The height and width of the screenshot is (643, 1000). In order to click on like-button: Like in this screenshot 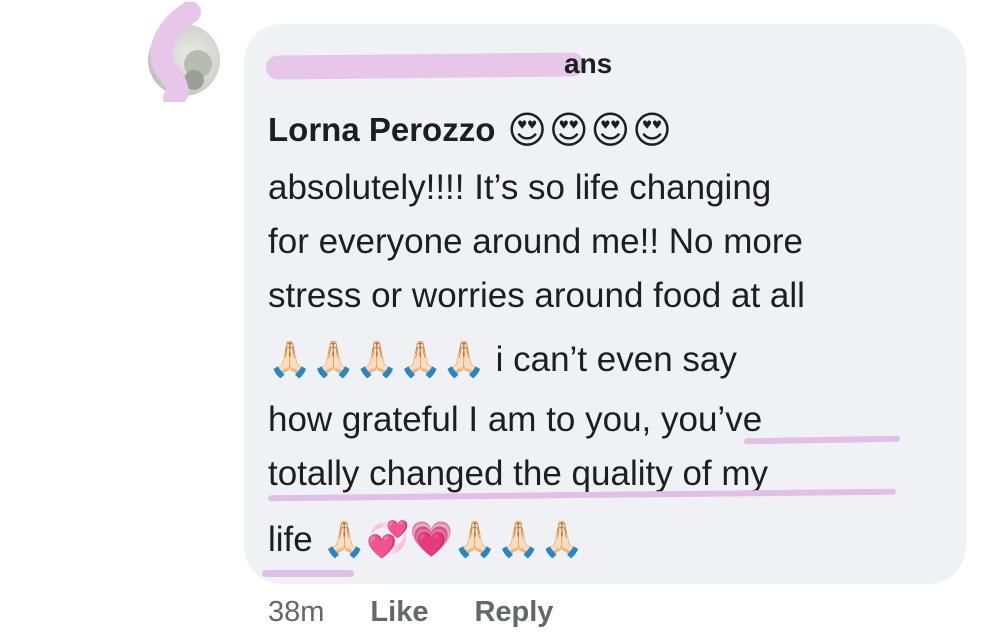, I will do `click(399, 612)`.